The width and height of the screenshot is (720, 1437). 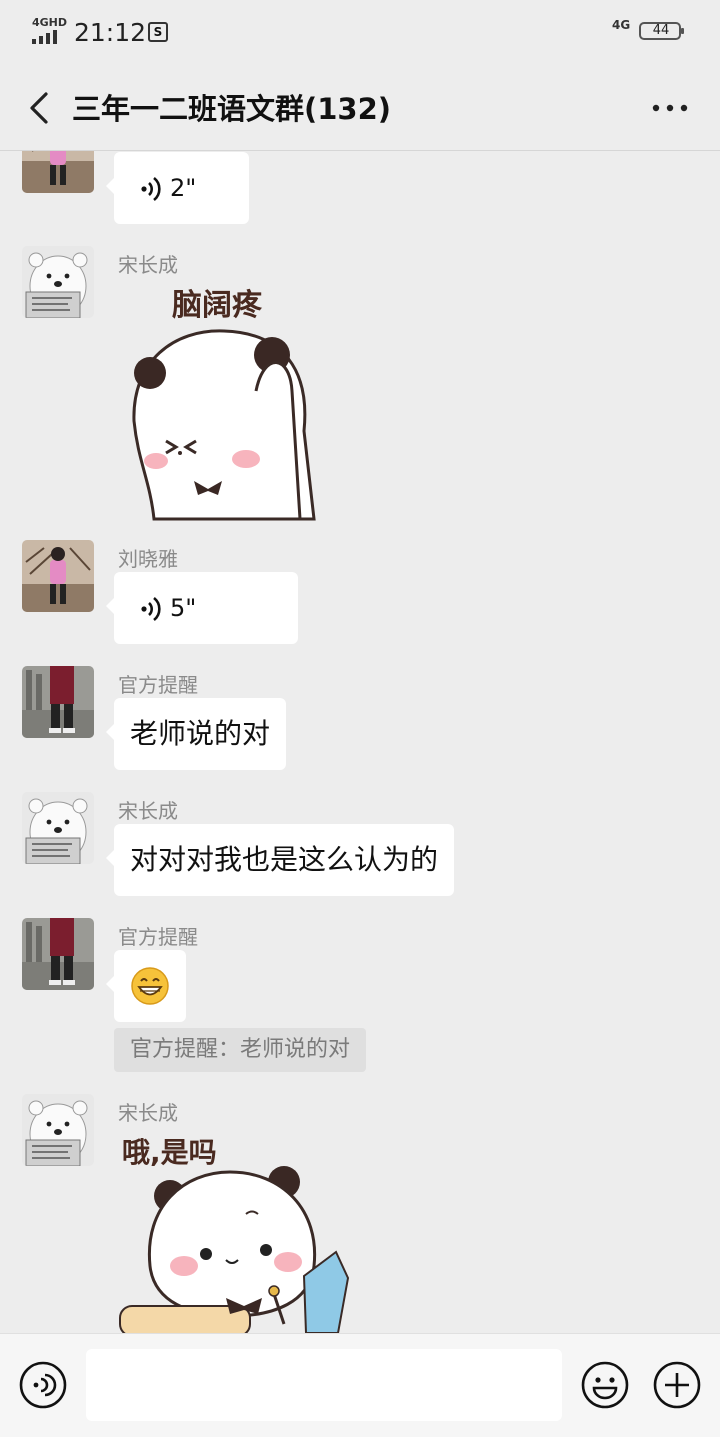 I want to click on sticker-message: 哦,是吗, so click(x=234, y=1229).